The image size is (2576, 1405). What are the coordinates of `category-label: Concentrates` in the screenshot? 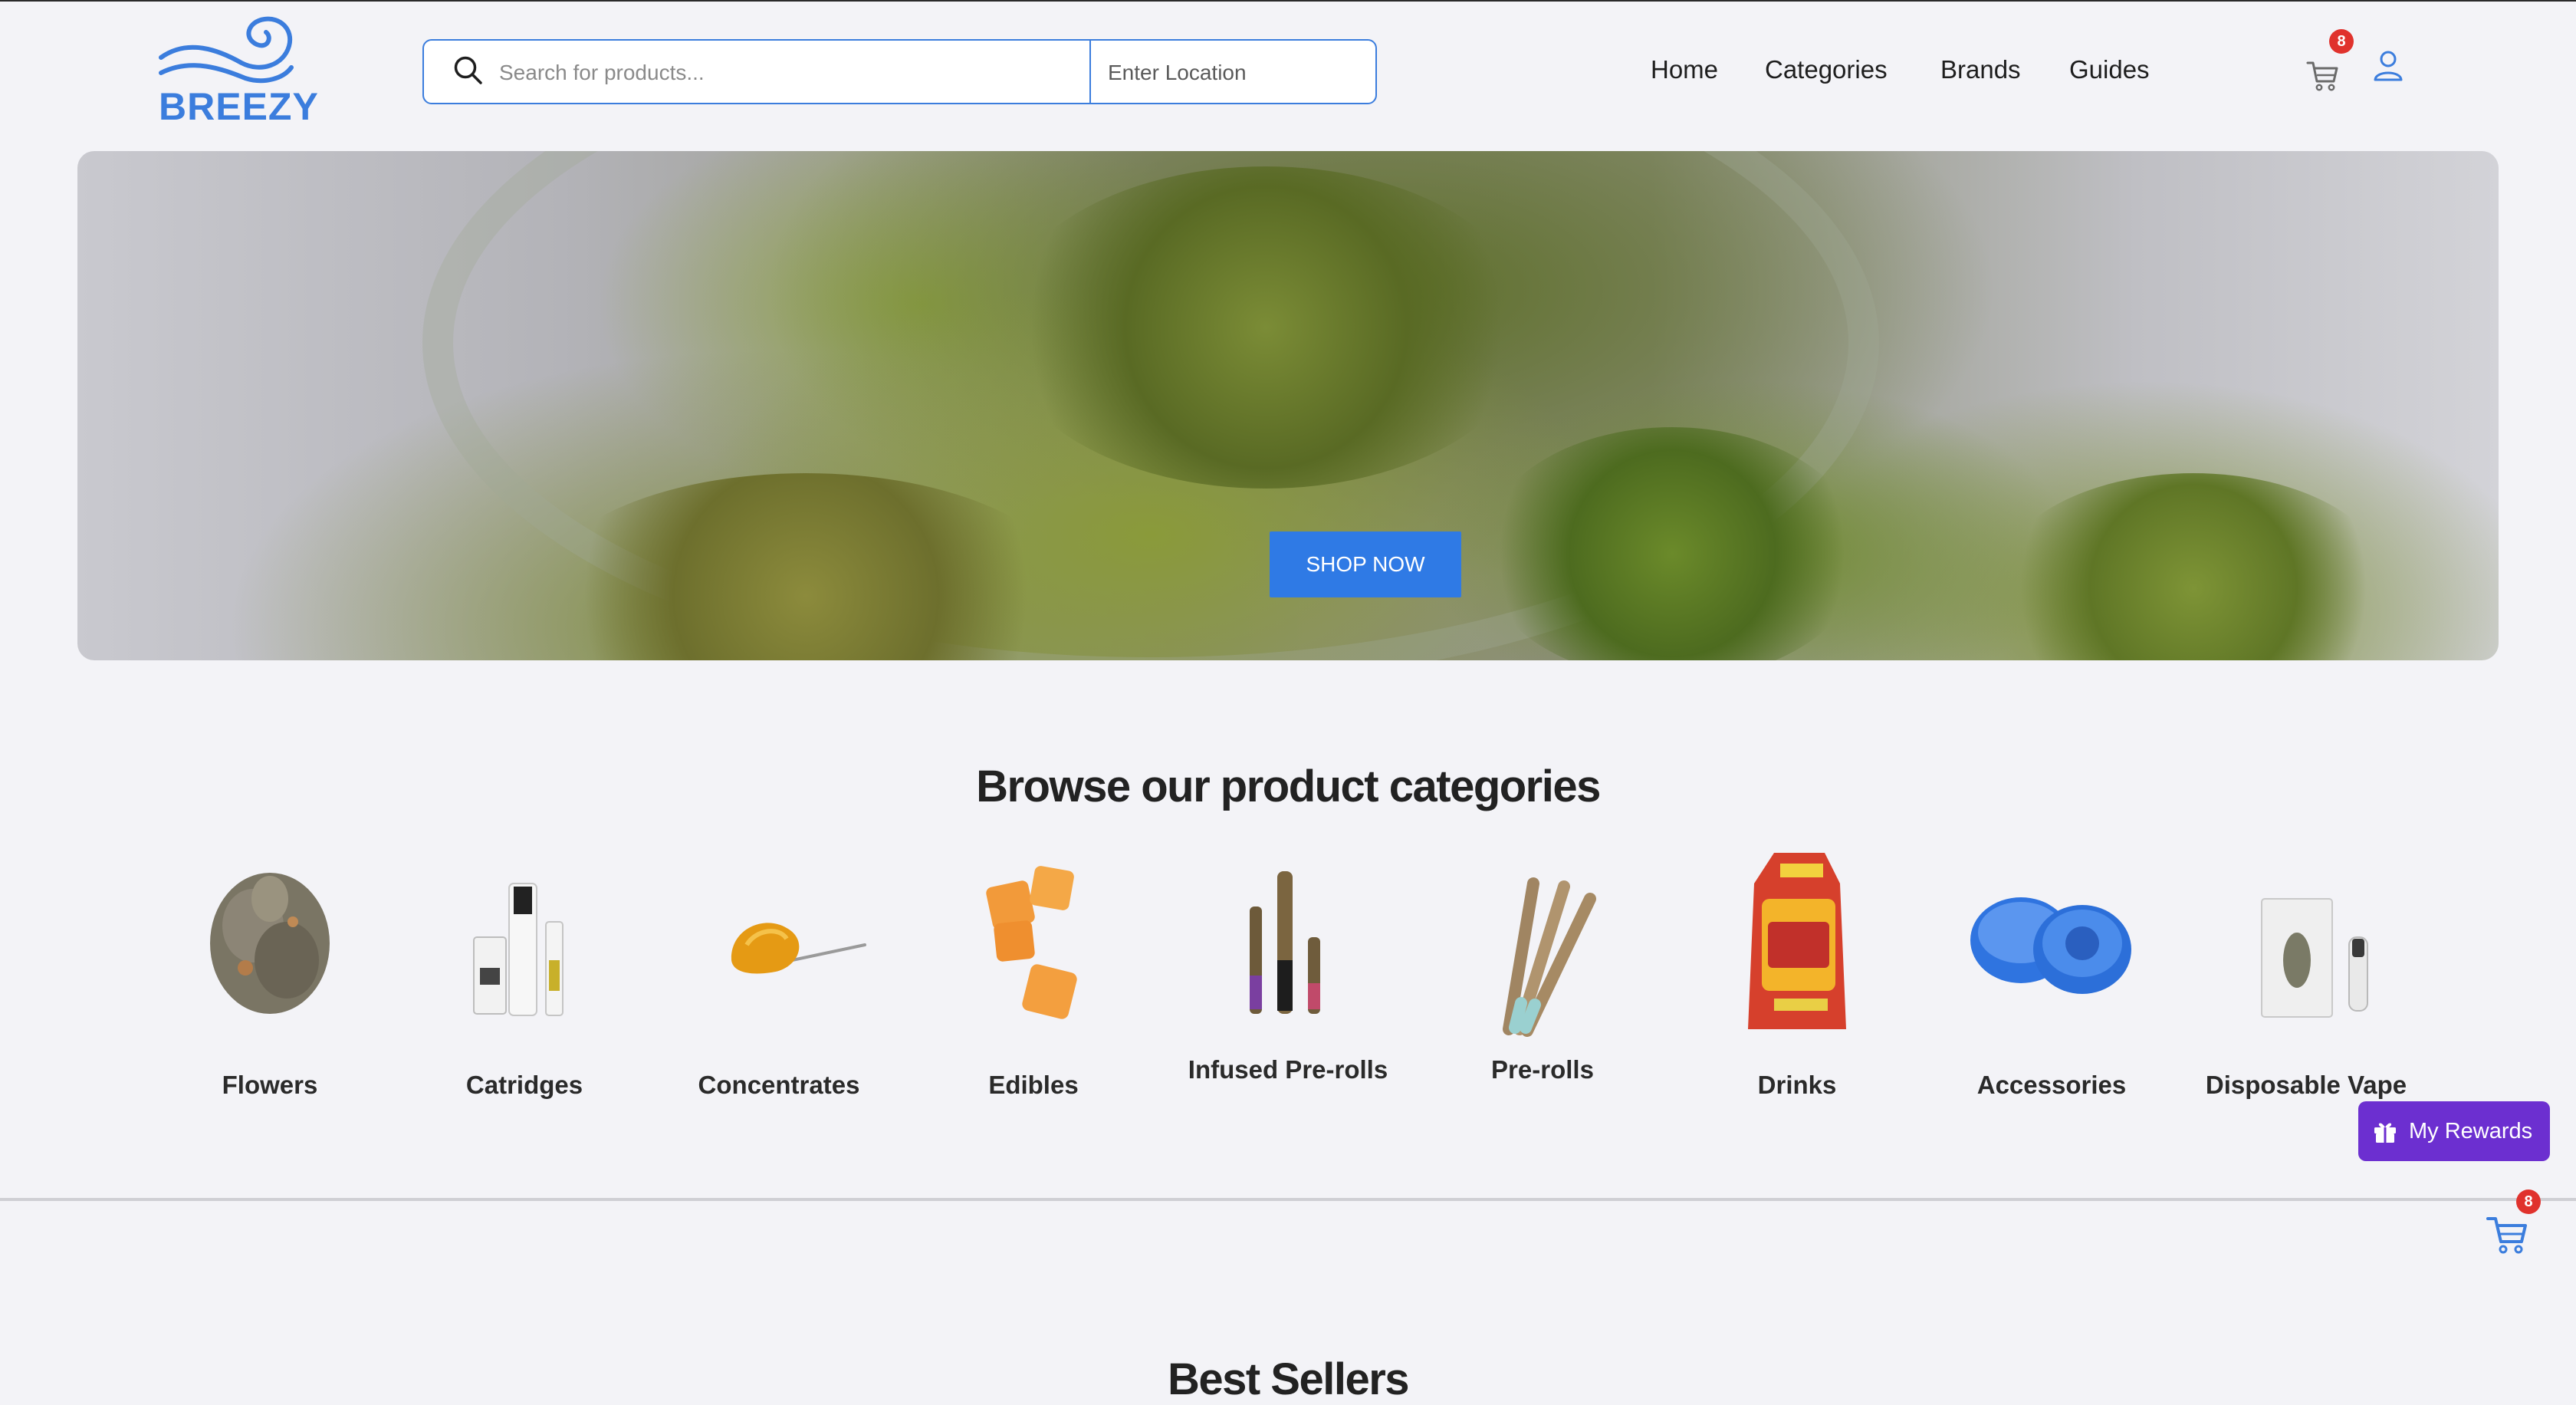 It's located at (779, 1085).